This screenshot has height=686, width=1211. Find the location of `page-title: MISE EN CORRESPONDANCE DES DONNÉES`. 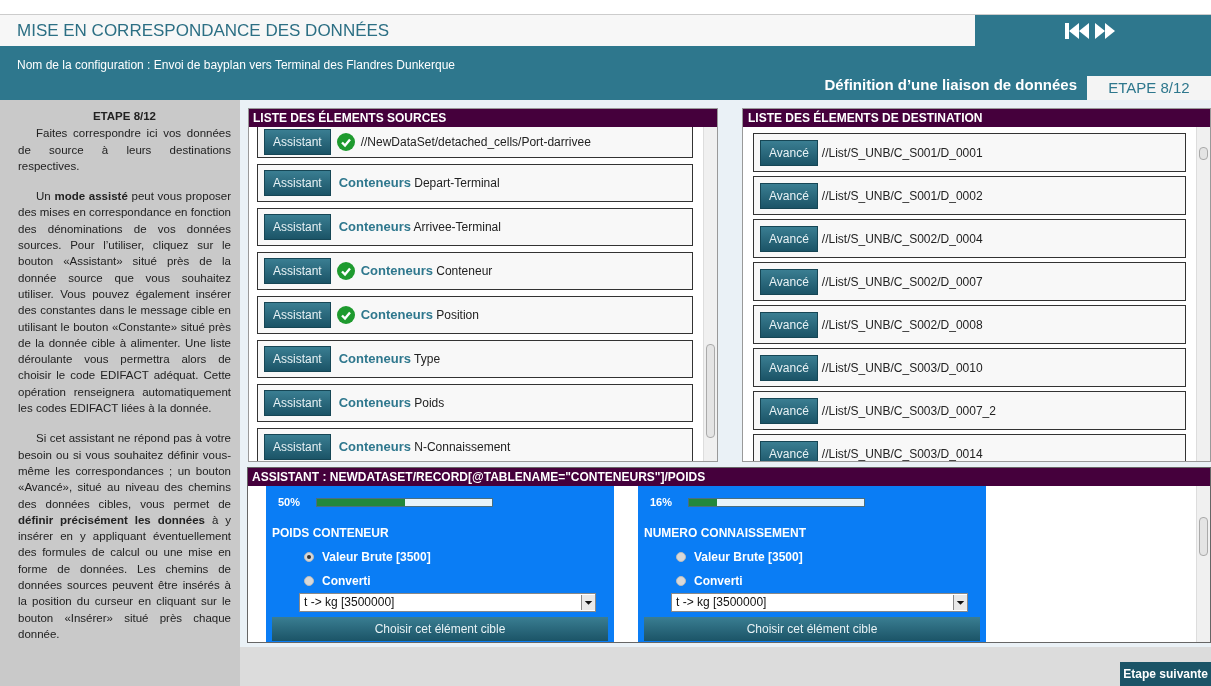

page-title: MISE EN CORRESPONDANCE DES DONNÉES is located at coordinates (203, 30).